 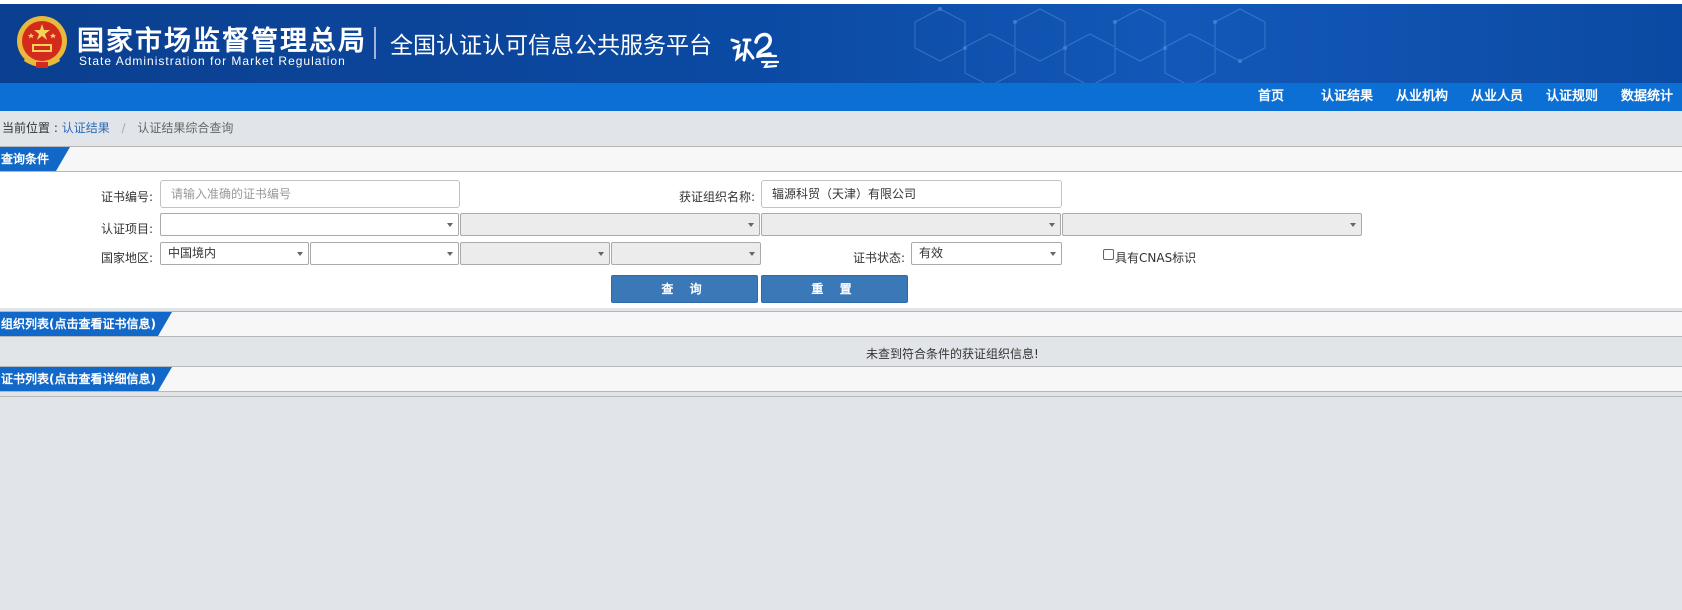 I want to click on cnas-checkbox, so click(x=1108, y=254).